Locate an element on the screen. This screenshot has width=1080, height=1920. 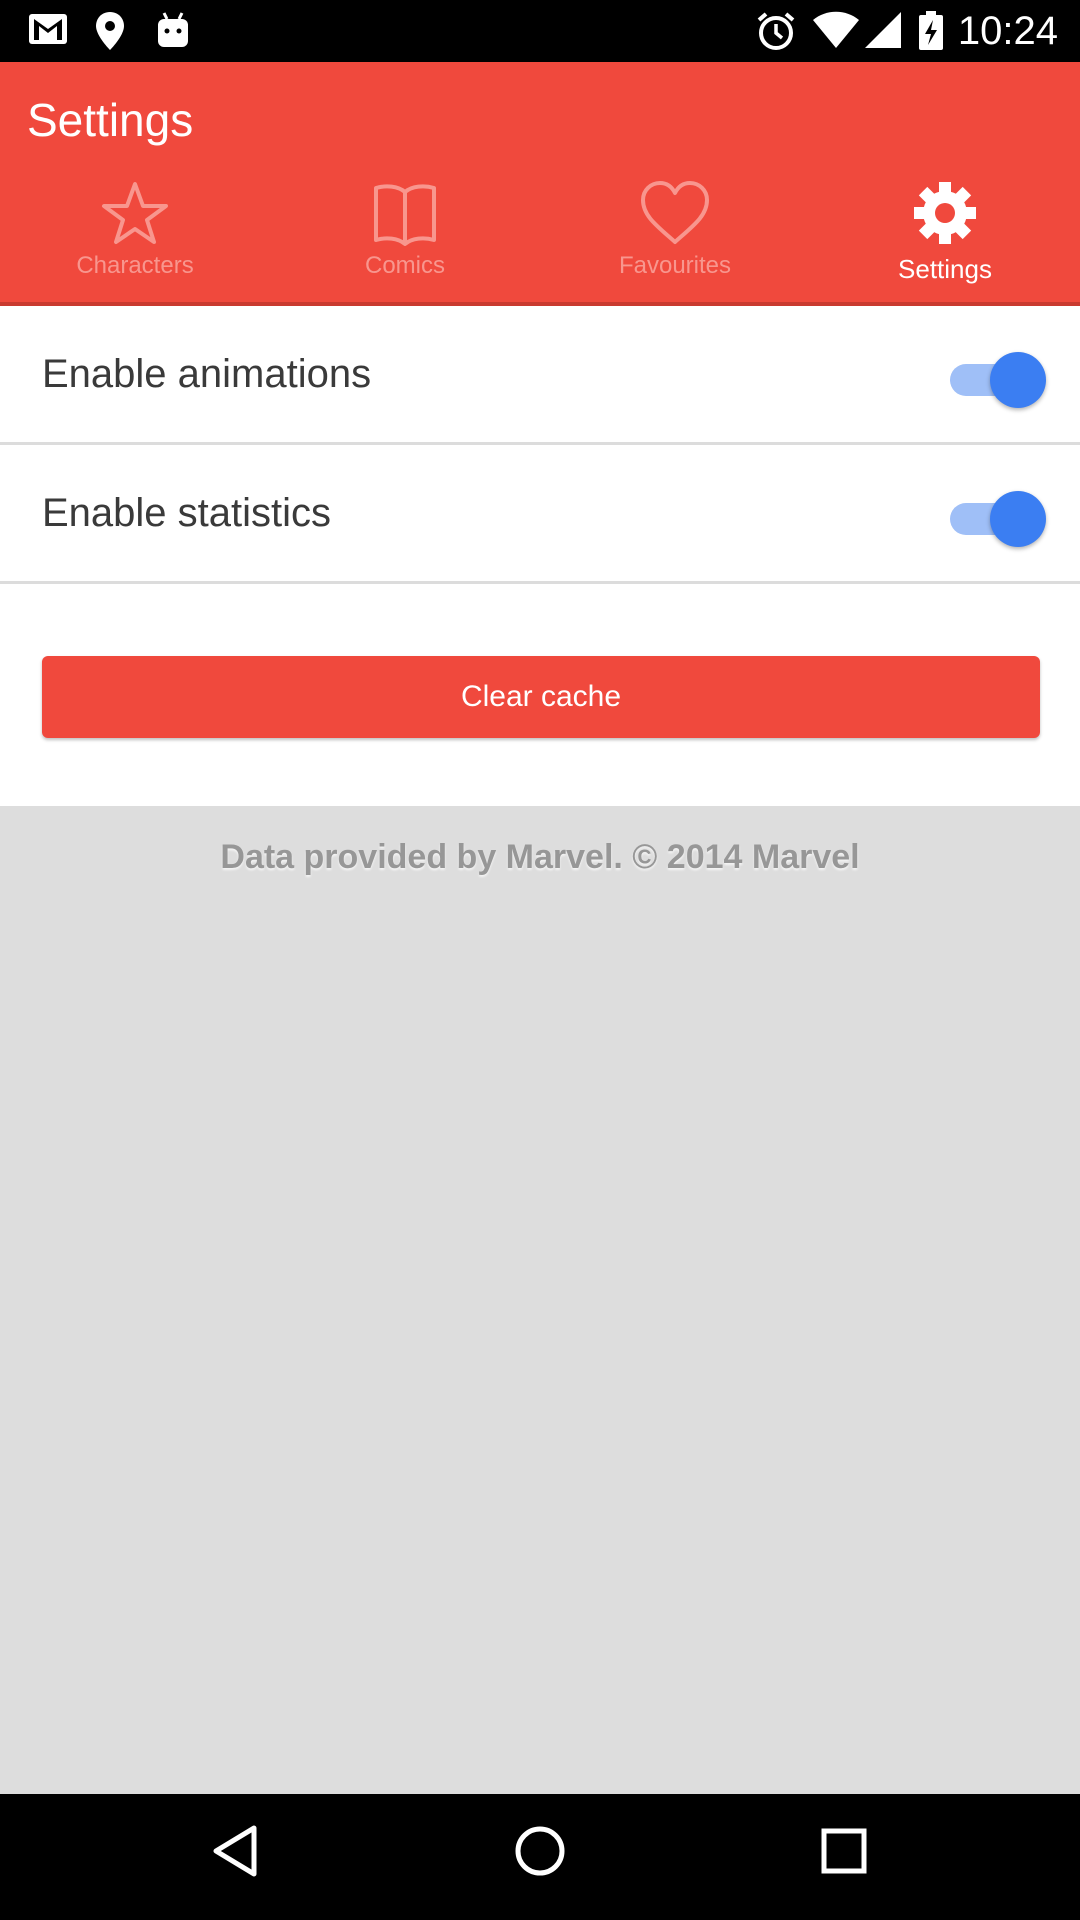
signal-icon is located at coordinates (883, 32).